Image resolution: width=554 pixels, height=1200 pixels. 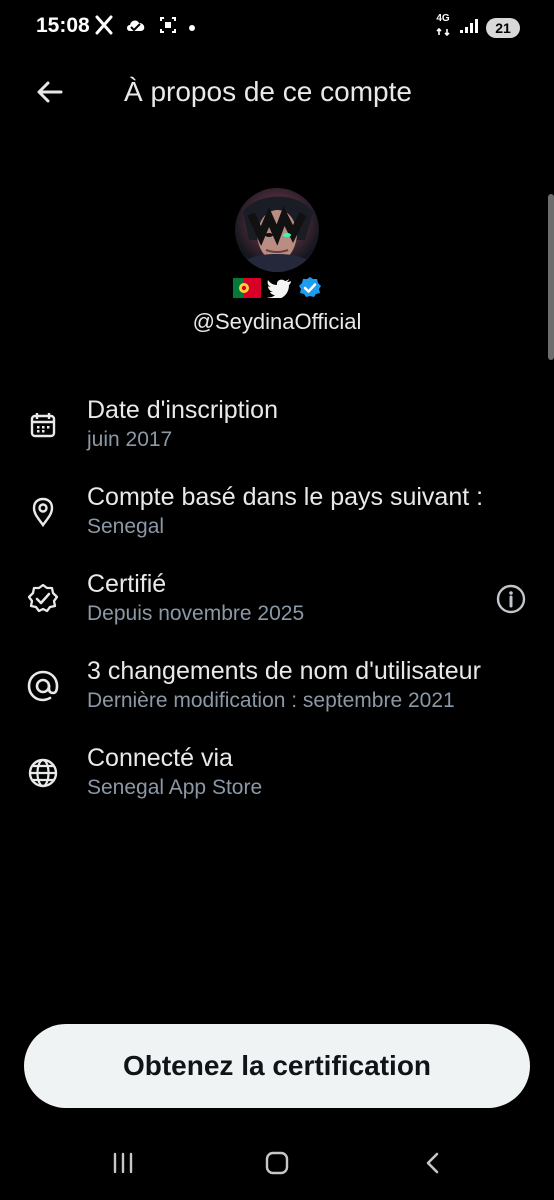 I want to click on status-time: 15:08, so click(x=63, y=25).